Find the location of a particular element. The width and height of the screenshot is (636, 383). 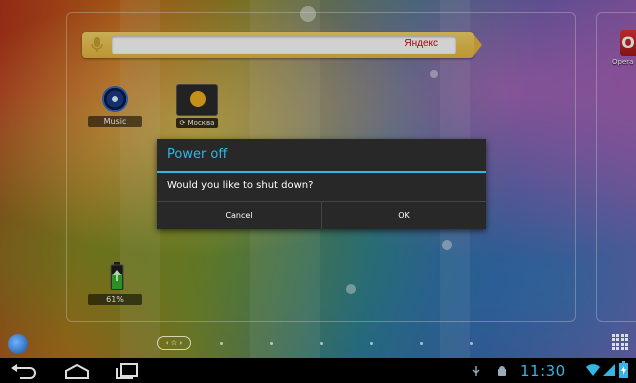

android-debug-icon is located at coordinates (502, 371).